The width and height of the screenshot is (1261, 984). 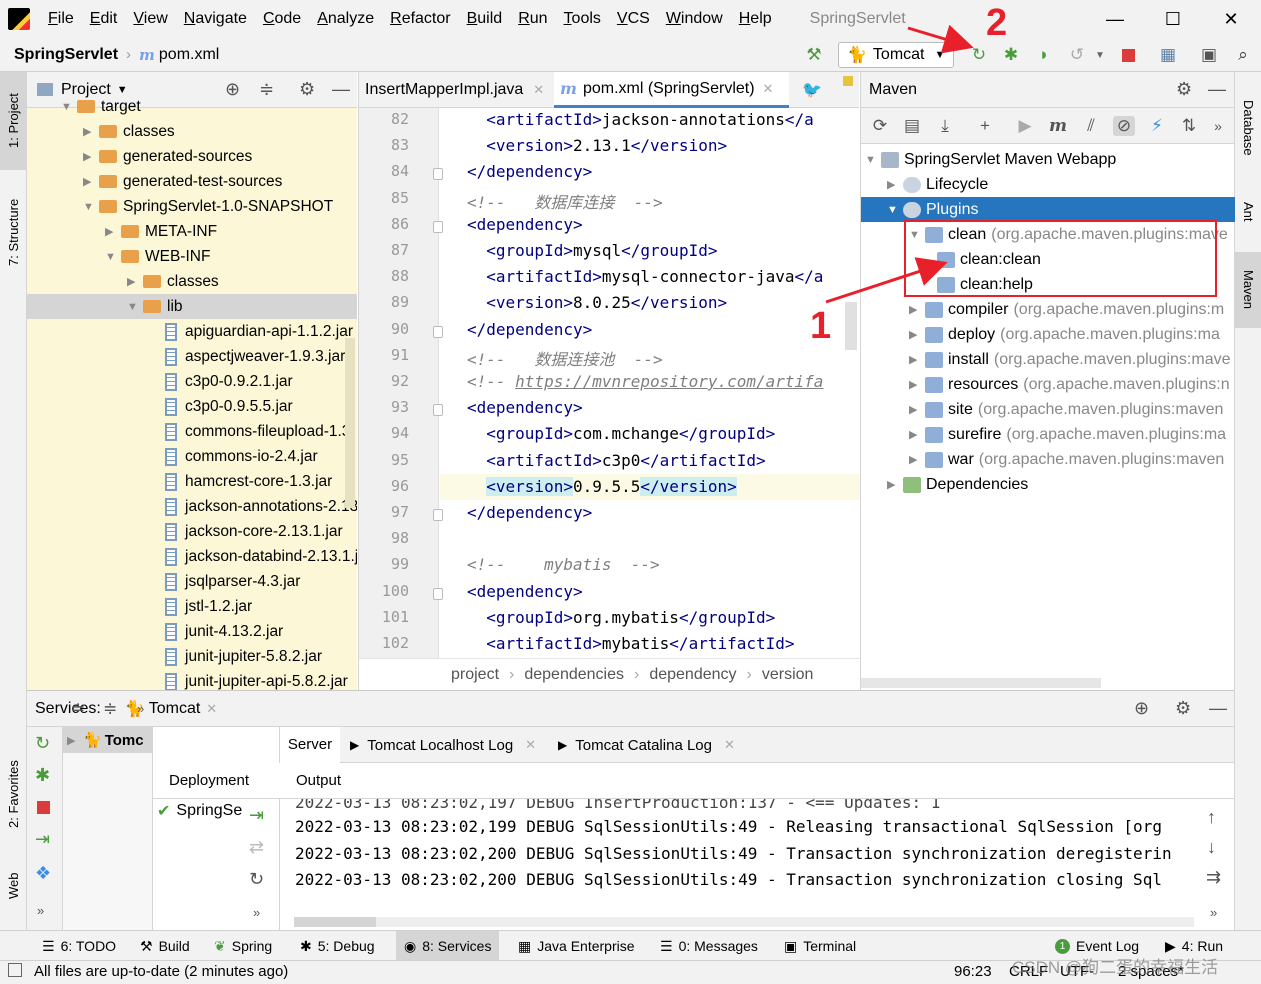 What do you see at coordinates (221, 406) in the screenshot?
I see `tree-item-jar: c3p0-0.9.5.5.jar` at bounding box center [221, 406].